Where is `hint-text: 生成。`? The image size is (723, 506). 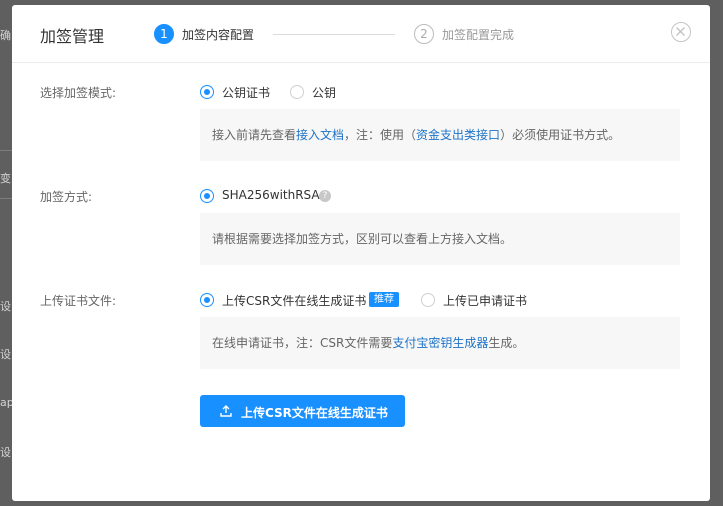 hint-text: 生成。 is located at coordinates (506, 343).